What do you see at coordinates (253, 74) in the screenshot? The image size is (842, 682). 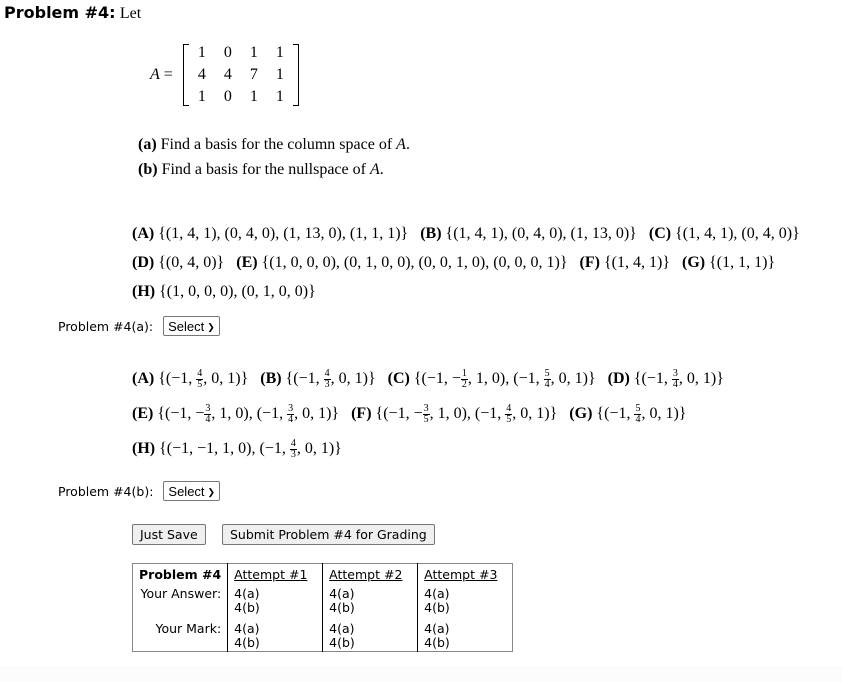 I see `matrix-entry: 7` at bounding box center [253, 74].